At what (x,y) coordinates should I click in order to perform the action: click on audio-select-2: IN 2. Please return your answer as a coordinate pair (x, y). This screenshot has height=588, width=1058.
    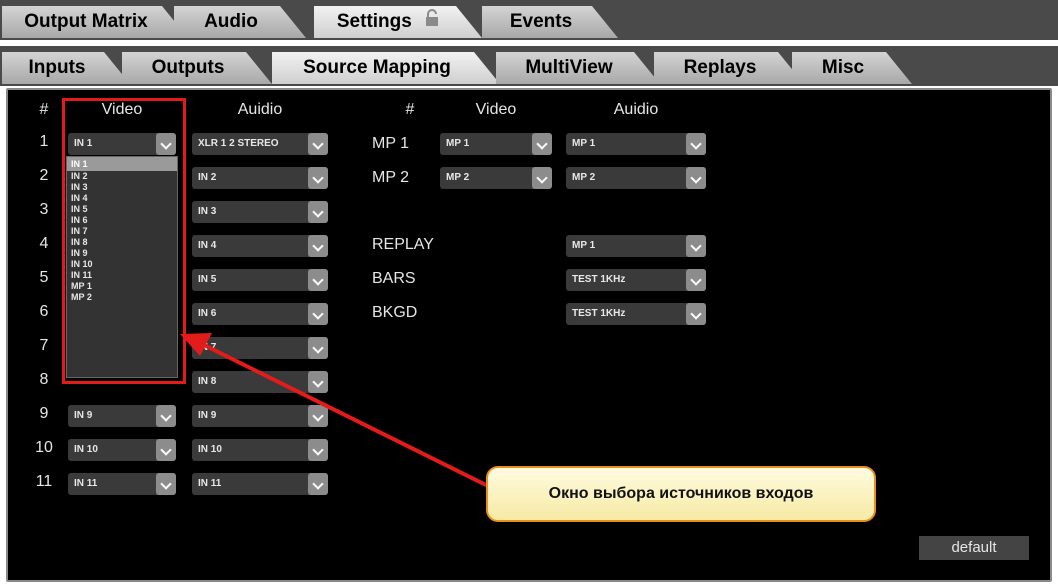
    Looking at the image, I should click on (260, 178).